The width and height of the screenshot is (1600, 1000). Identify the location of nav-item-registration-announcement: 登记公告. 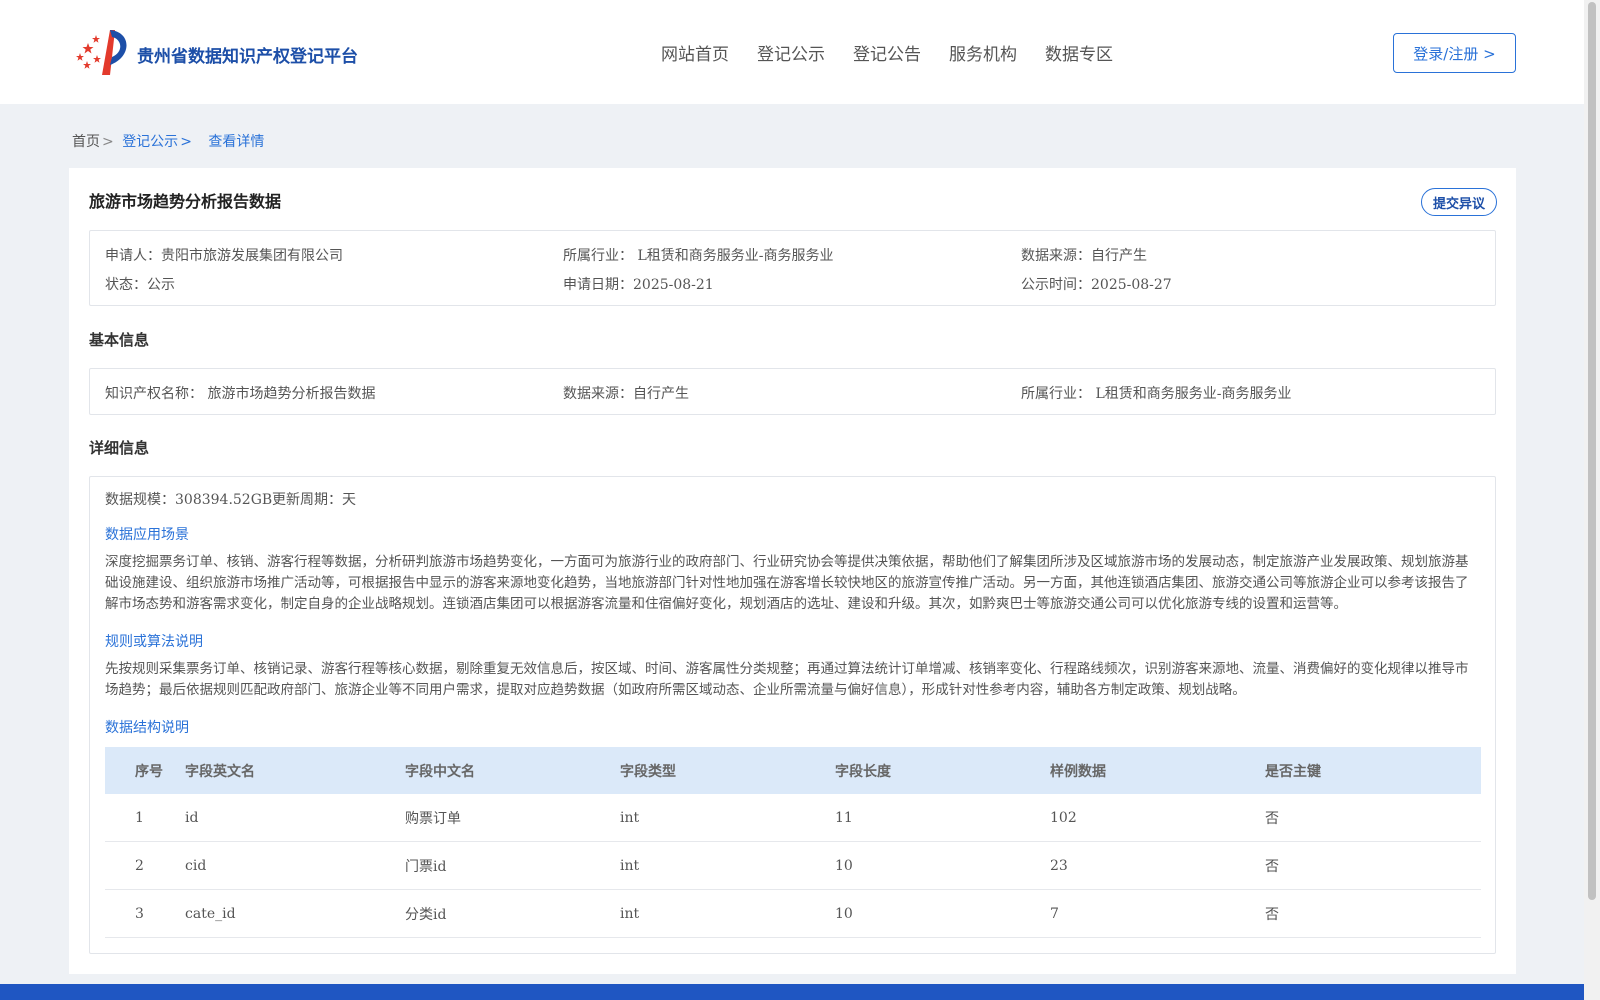
(887, 52).